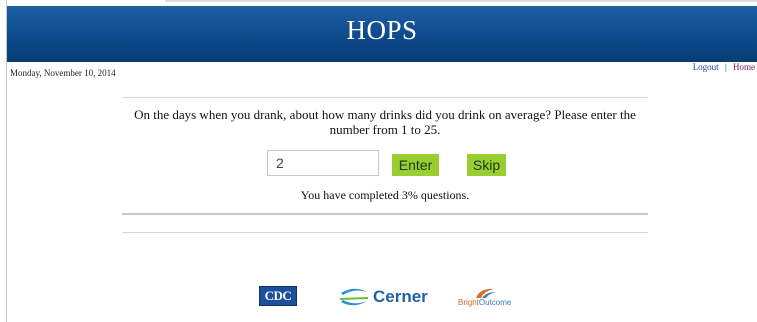 This screenshot has height=322, width=757. I want to click on cdc-logo: CDC, so click(278, 296).